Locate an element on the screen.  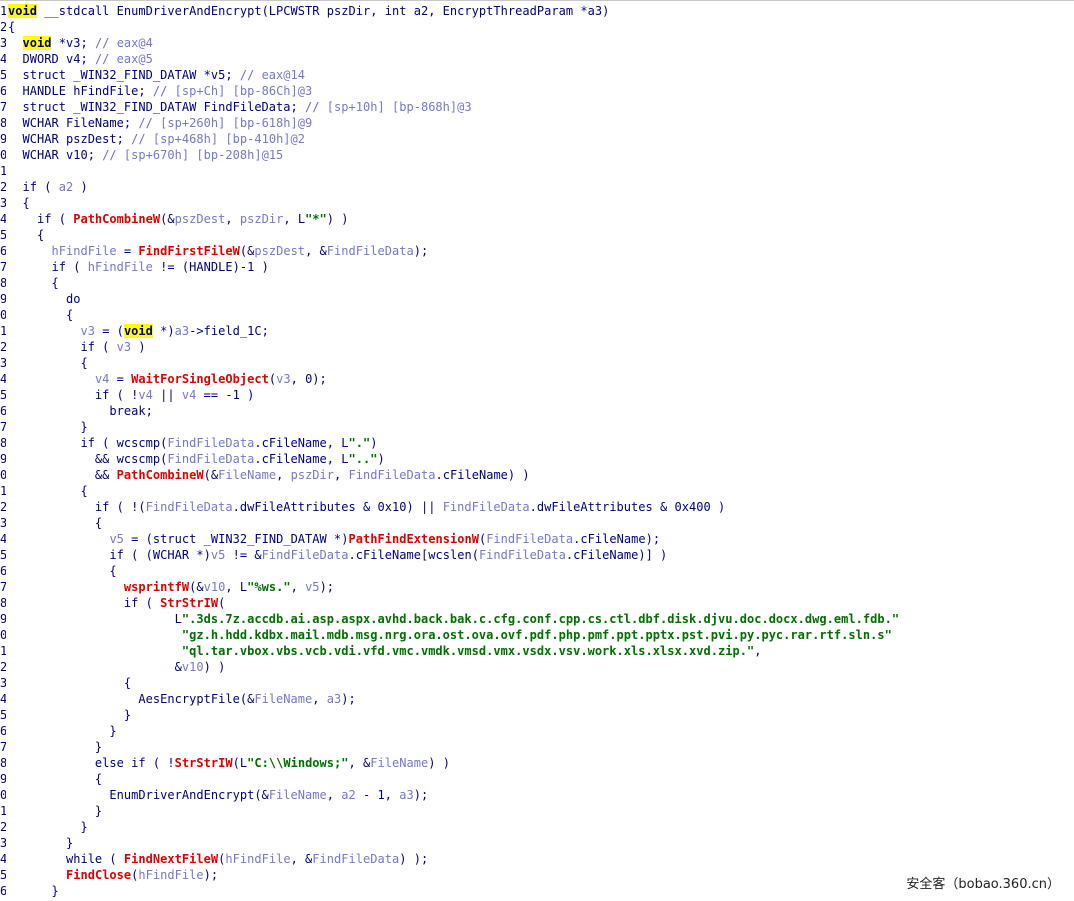
code-token-plain: break; is located at coordinates (80, 411).